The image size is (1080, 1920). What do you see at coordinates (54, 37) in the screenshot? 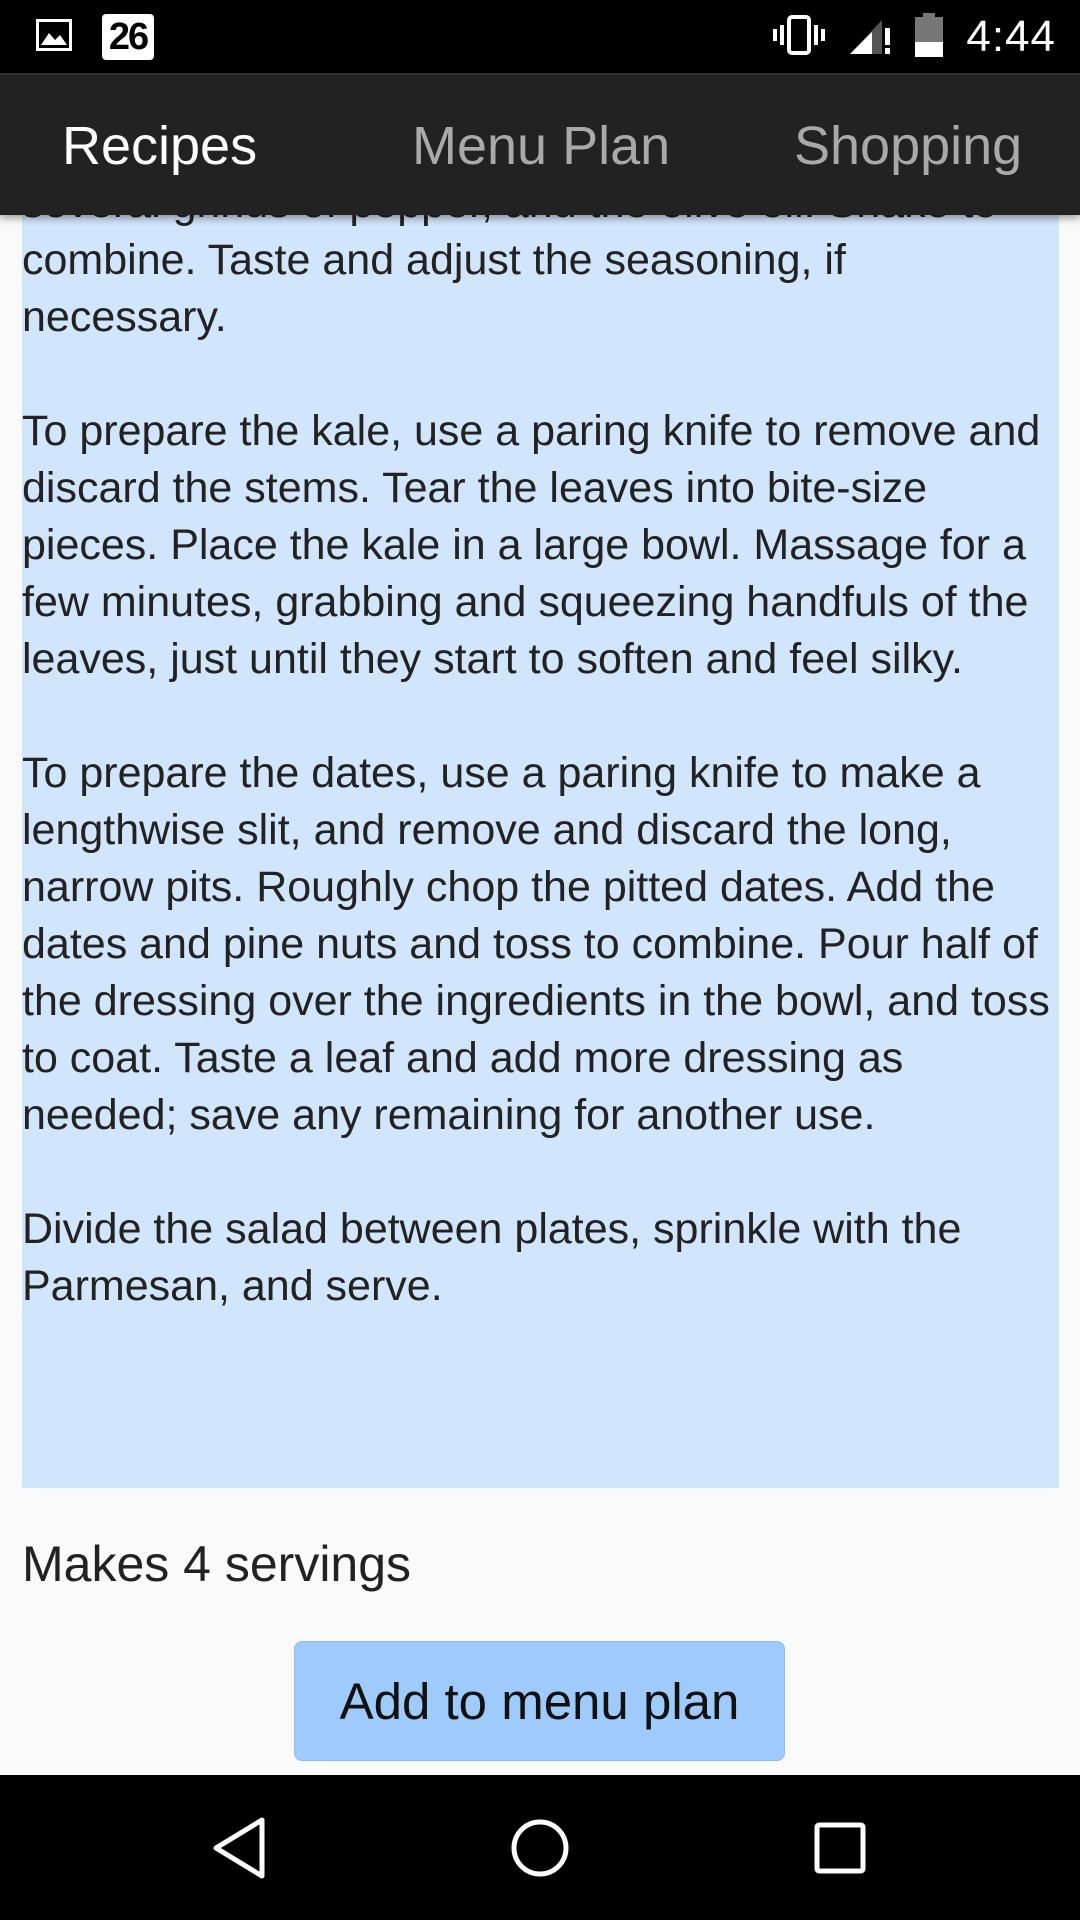
I see `image-icon` at bounding box center [54, 37].